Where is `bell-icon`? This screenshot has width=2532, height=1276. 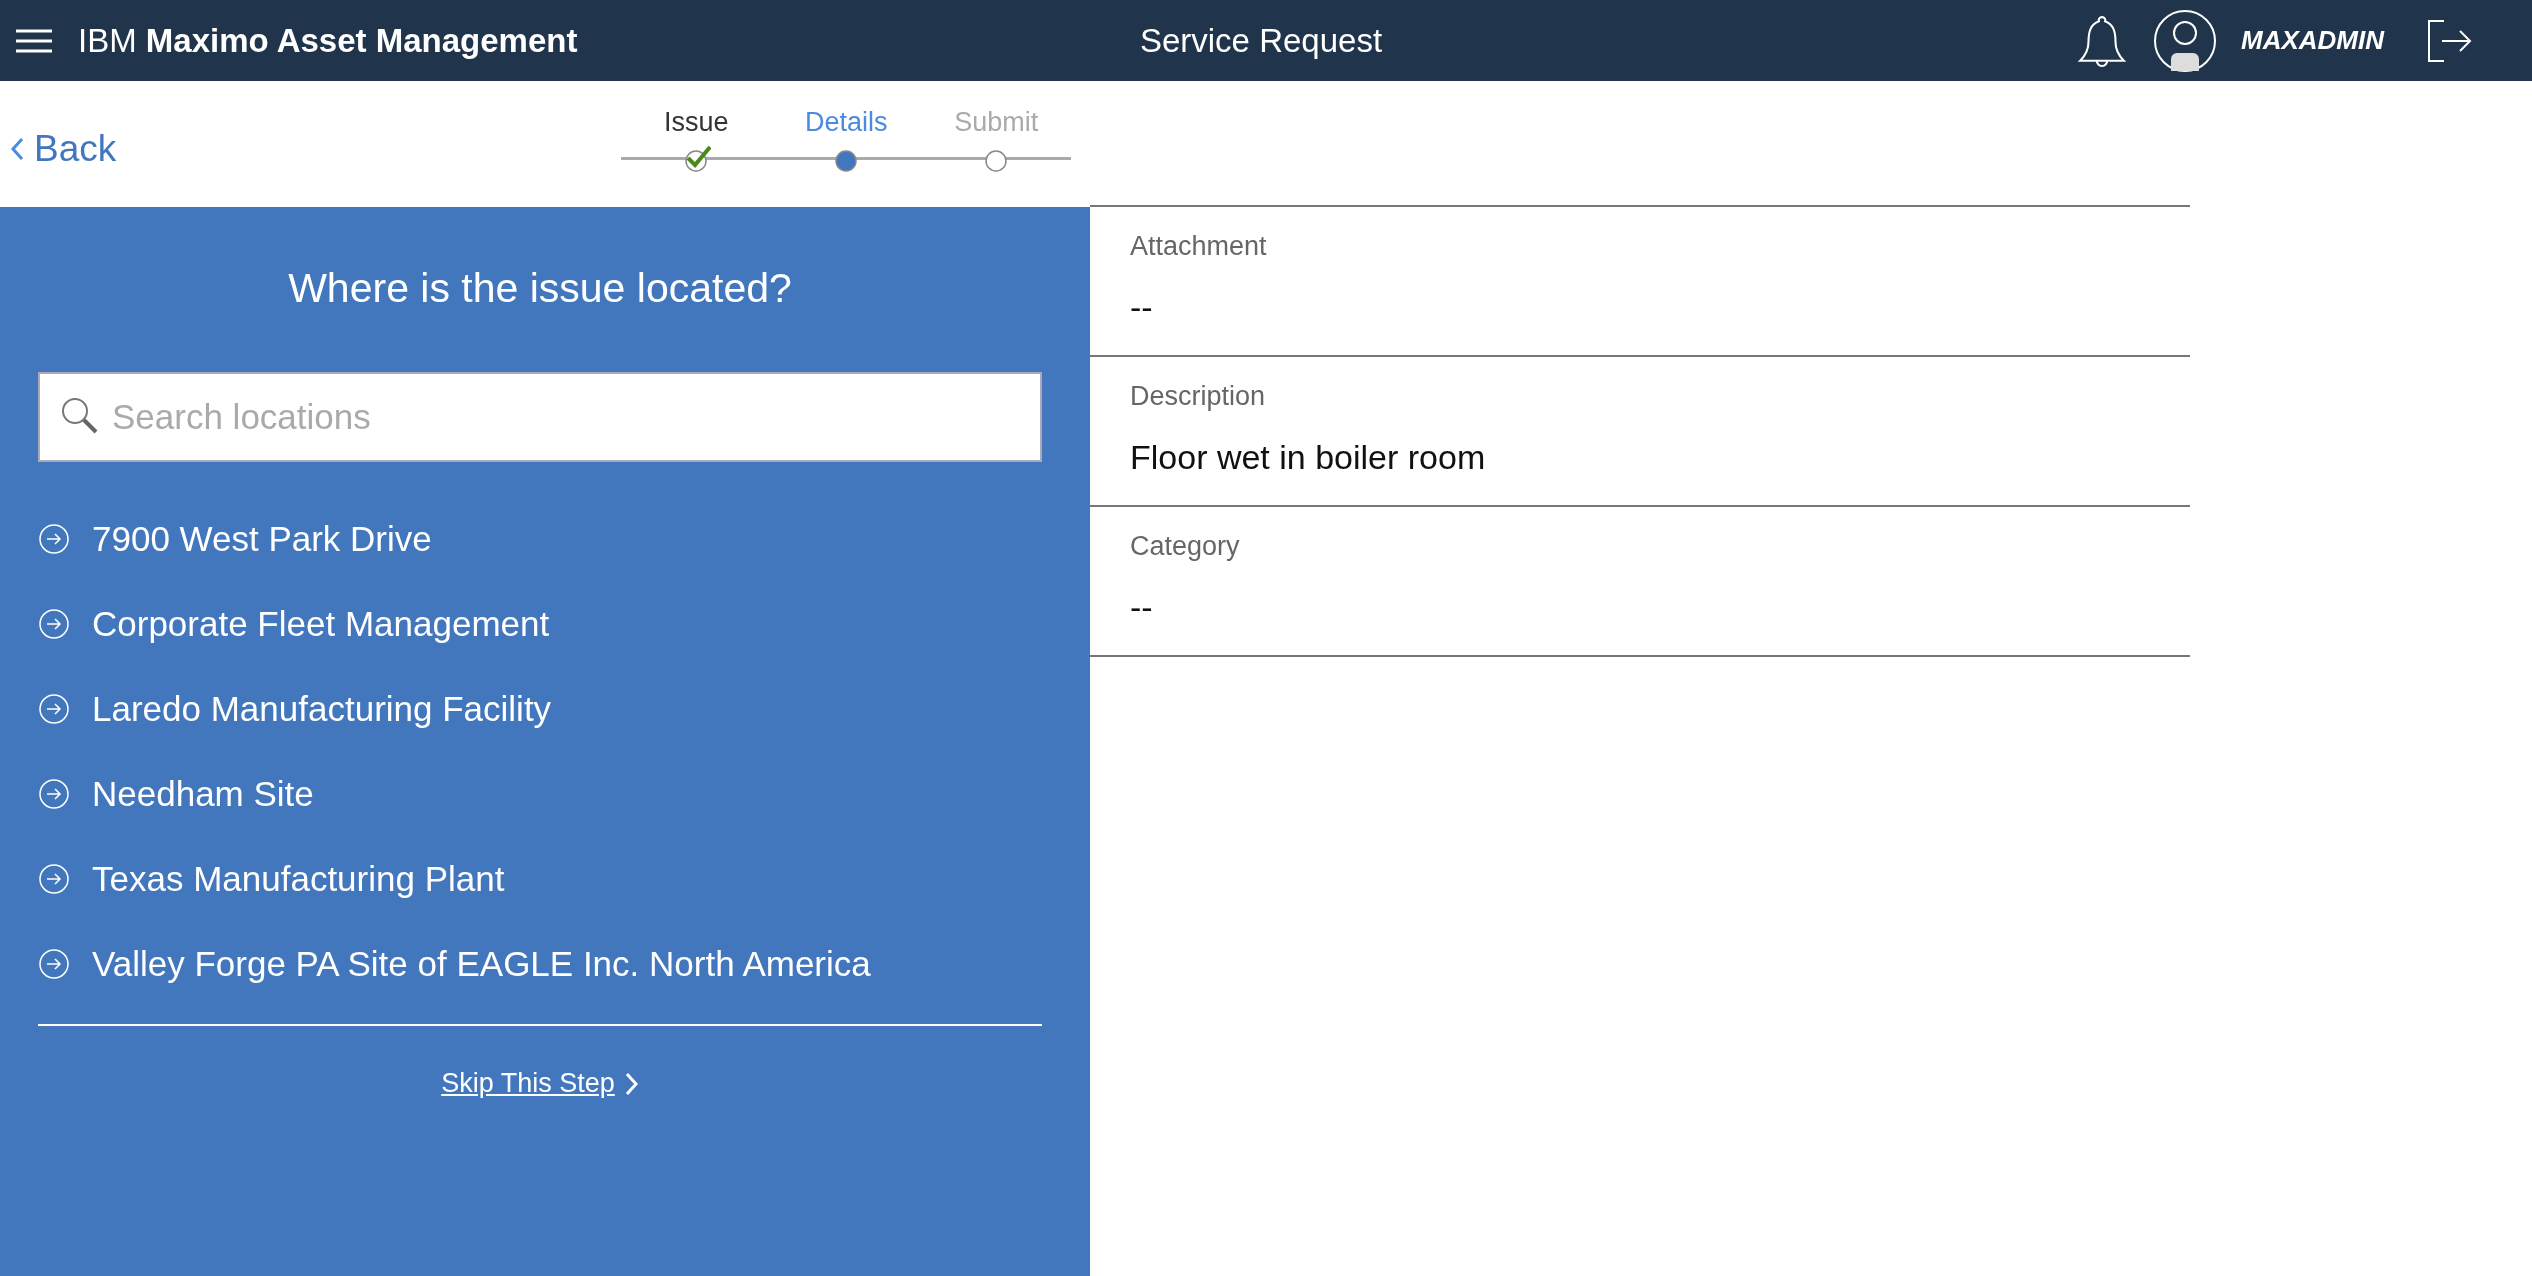 bell-icon is located at coordinates (2102, 40).